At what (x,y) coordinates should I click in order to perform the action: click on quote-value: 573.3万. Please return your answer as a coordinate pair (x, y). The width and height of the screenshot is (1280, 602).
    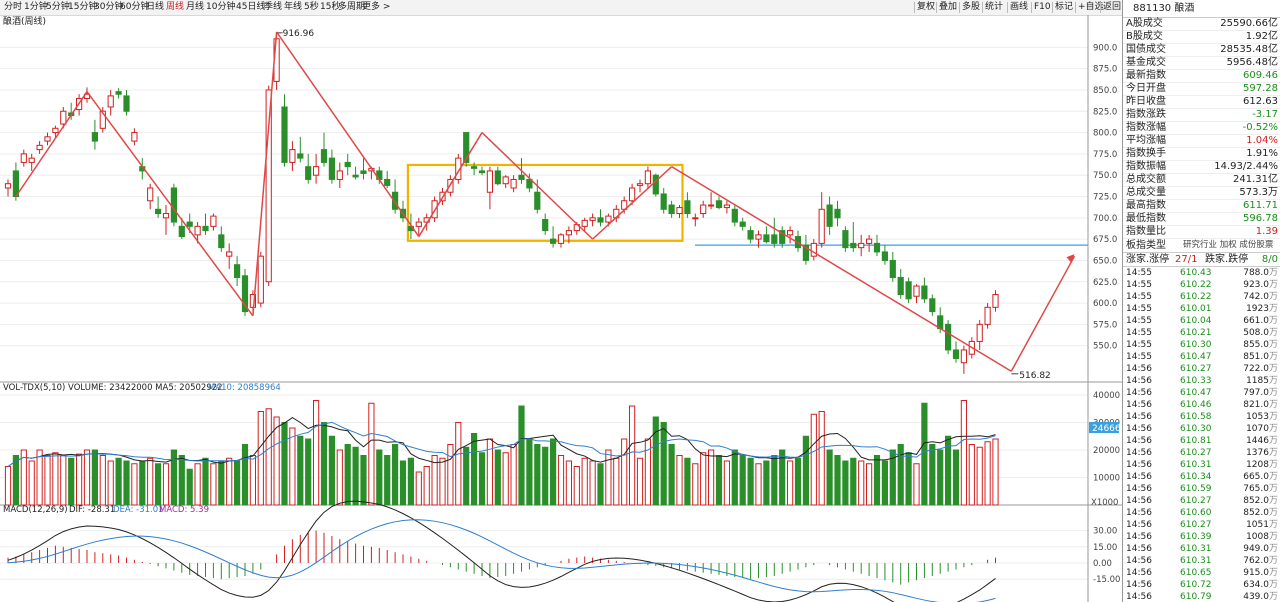
    Looking at the image, I should click on (1258, 192).